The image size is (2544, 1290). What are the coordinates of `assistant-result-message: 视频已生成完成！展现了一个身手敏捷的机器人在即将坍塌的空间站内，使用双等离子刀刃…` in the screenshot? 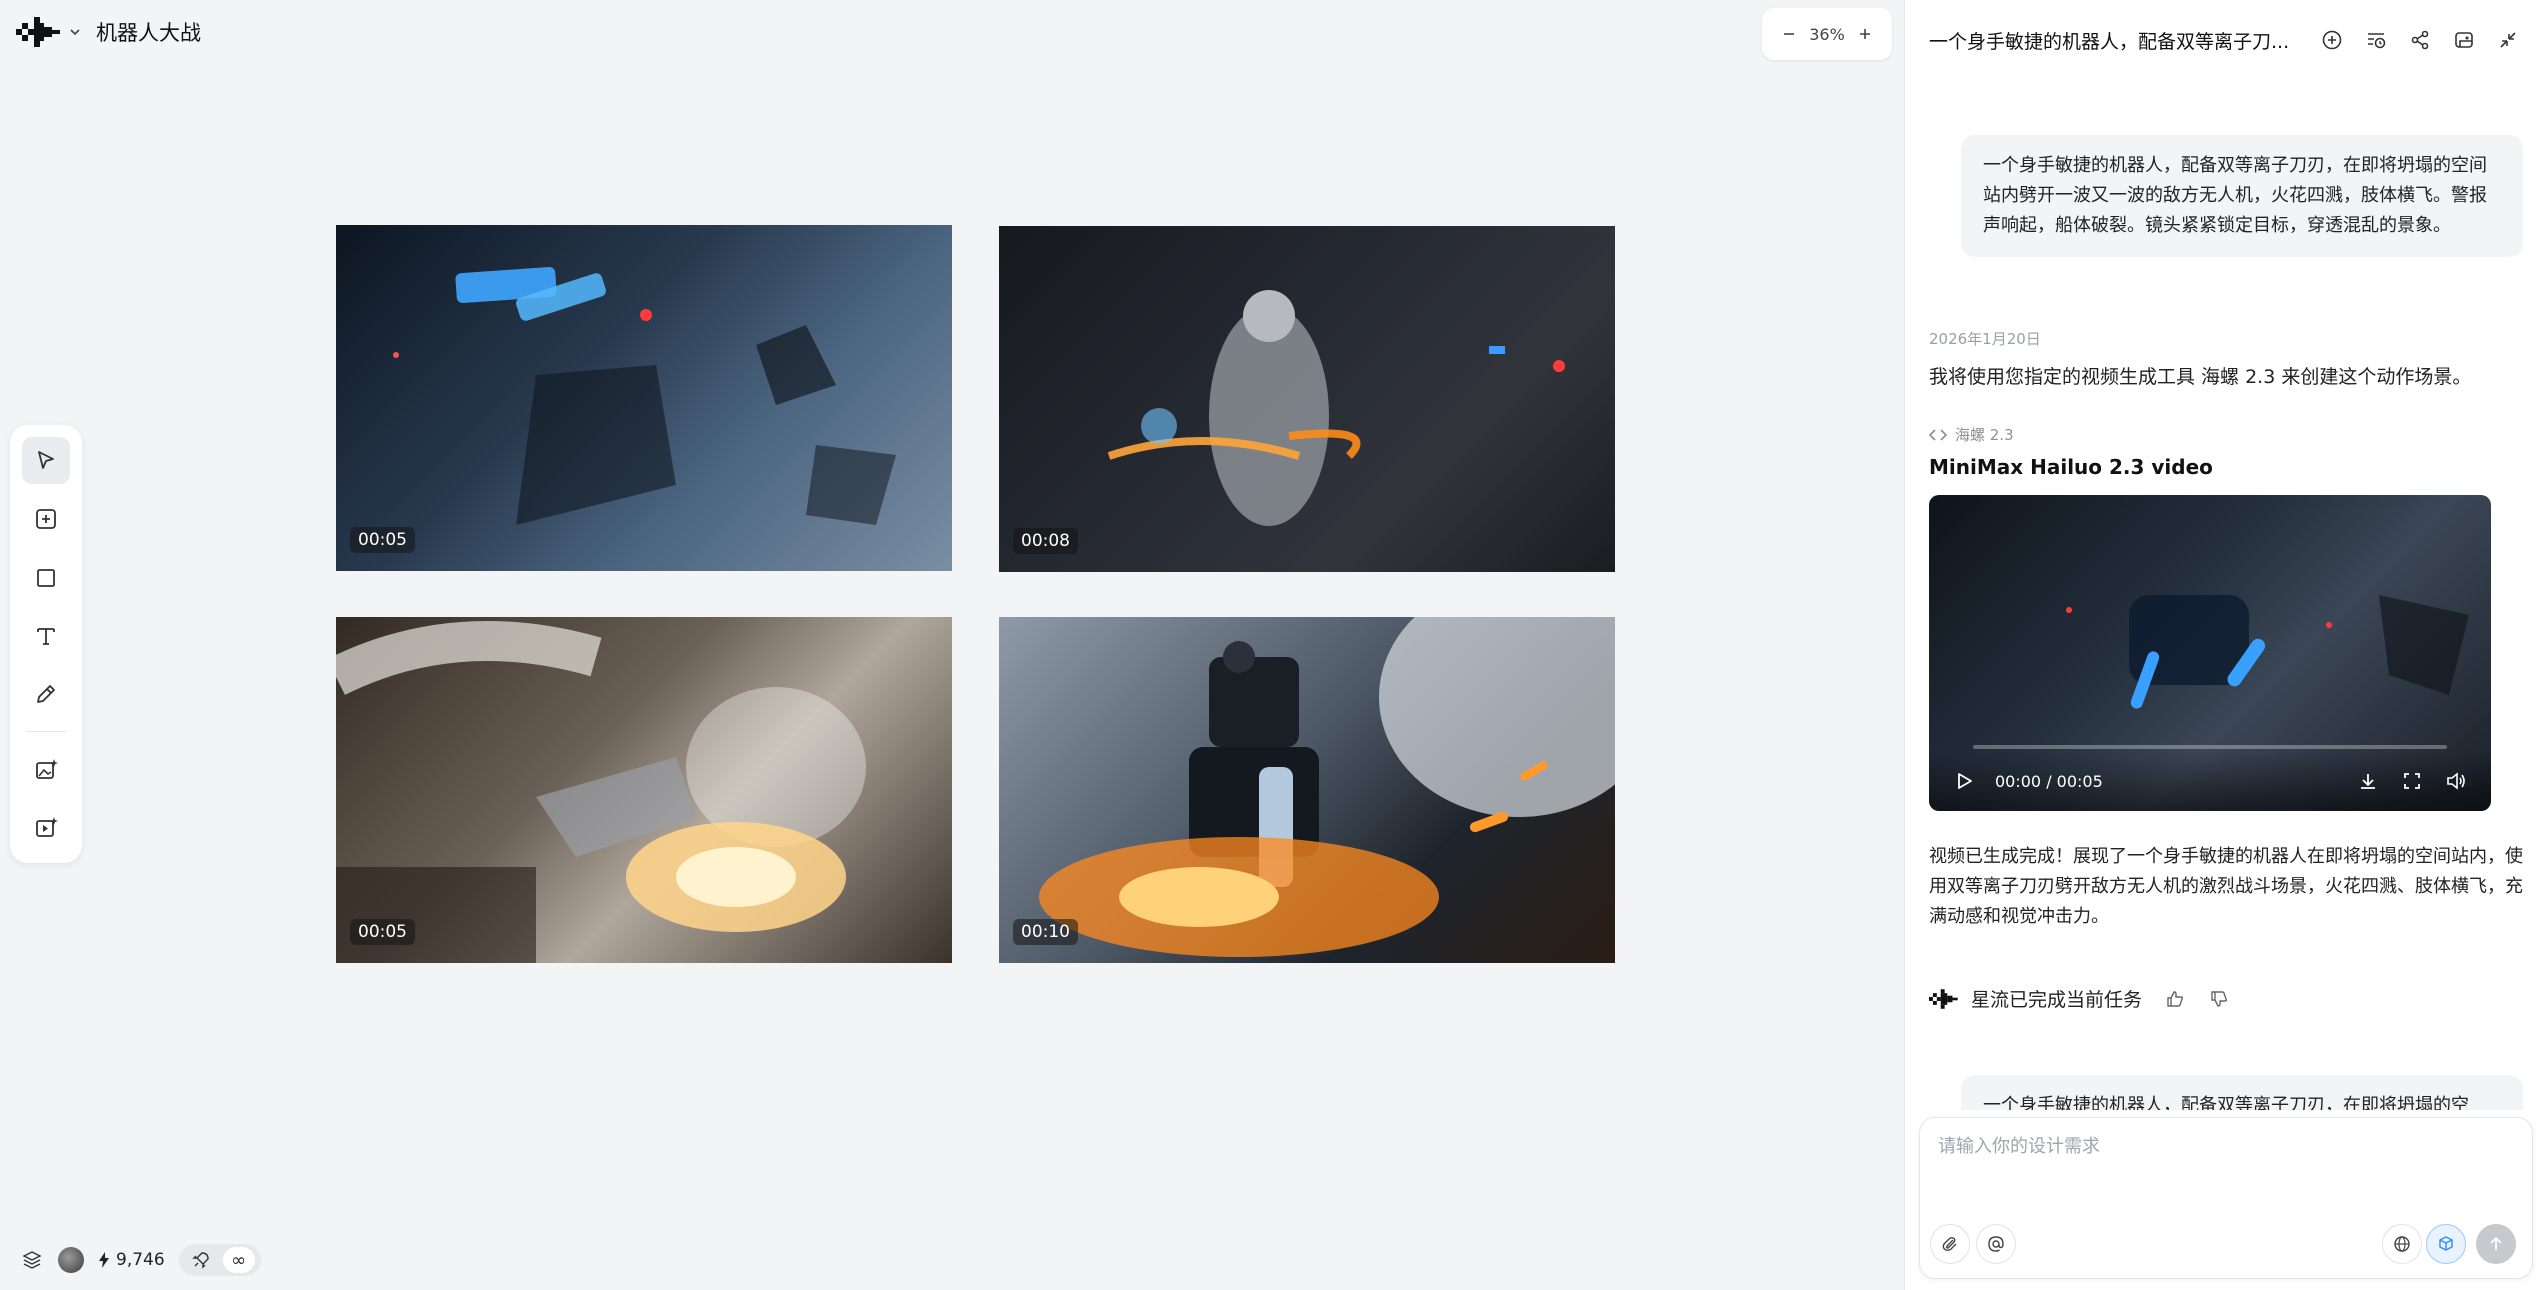 It's located at (2226, 886).